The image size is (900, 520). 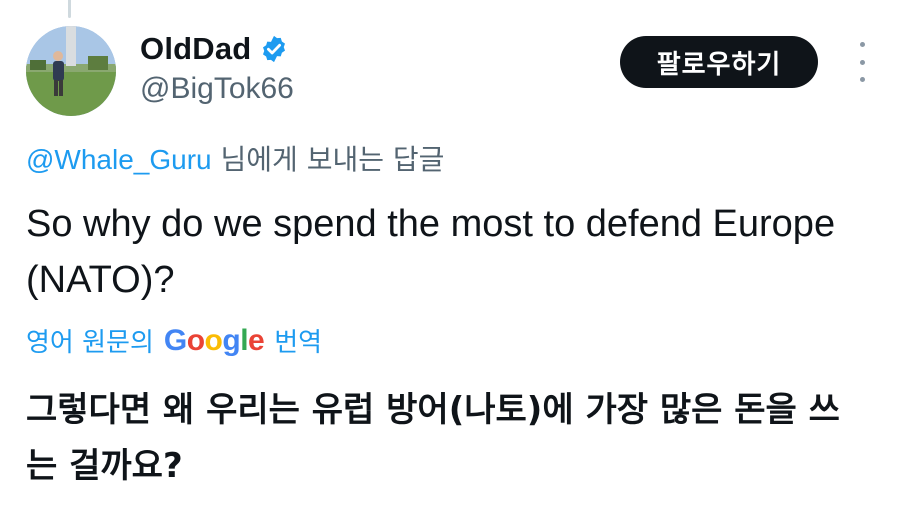 I want to click on translation-attribution: 영어 원문의 Google 번역, so click(x=174, y=340).